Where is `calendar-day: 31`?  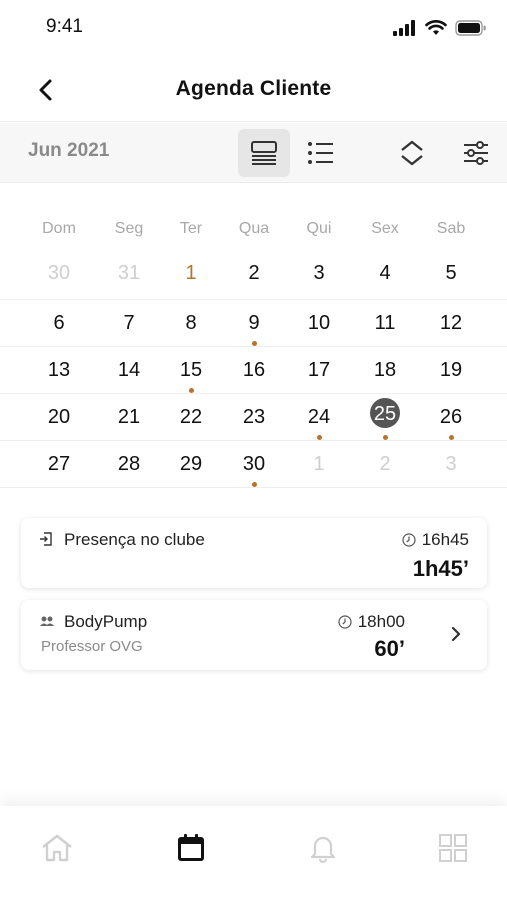
calendar-day: 31 is located at coordinates (129, 273).